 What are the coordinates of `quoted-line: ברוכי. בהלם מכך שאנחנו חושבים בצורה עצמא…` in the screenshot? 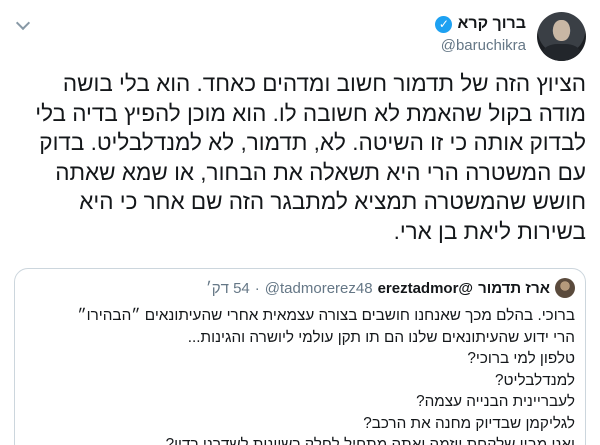 It's located at (326, 315).